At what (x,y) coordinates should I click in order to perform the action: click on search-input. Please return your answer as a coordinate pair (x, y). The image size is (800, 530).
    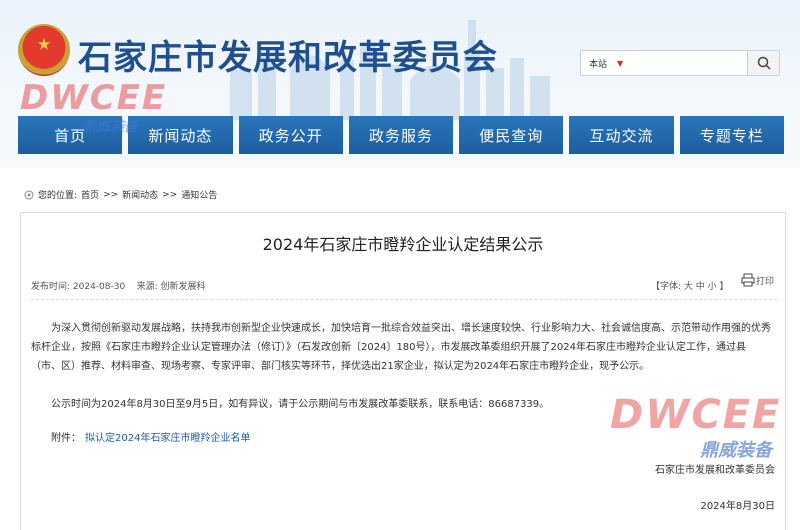
    Looking at the image, I should click on (685, 63).